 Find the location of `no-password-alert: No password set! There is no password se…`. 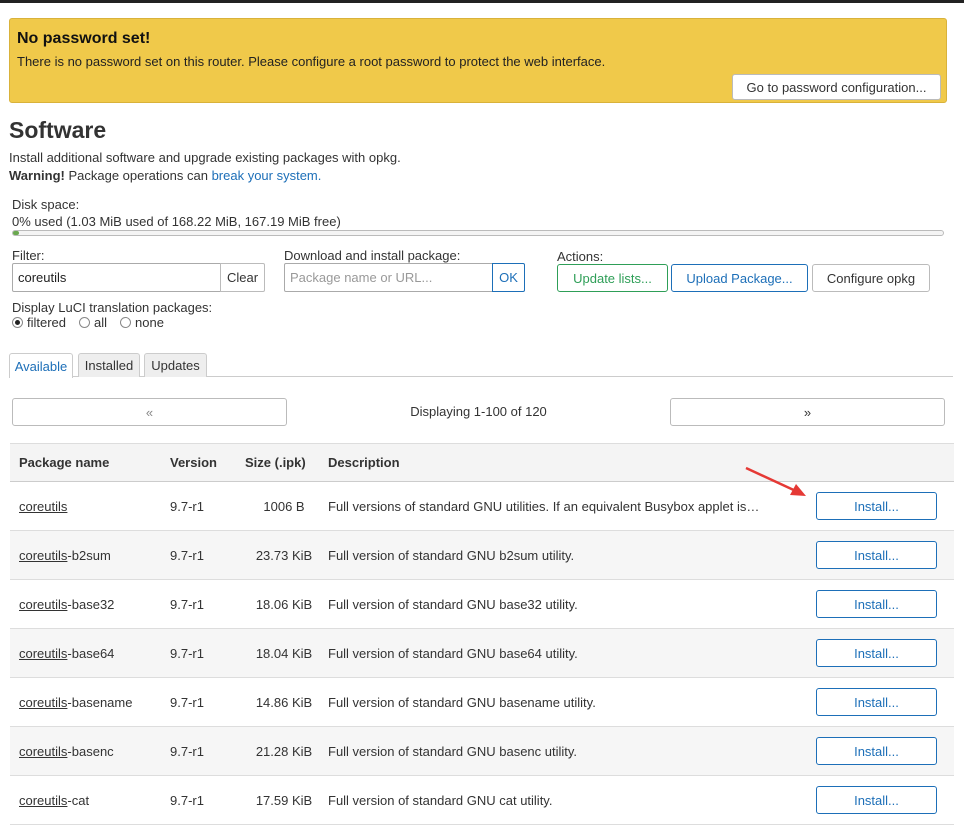

no-password-alert: No password set! There is no password se… is located at coordinates (478, 60).